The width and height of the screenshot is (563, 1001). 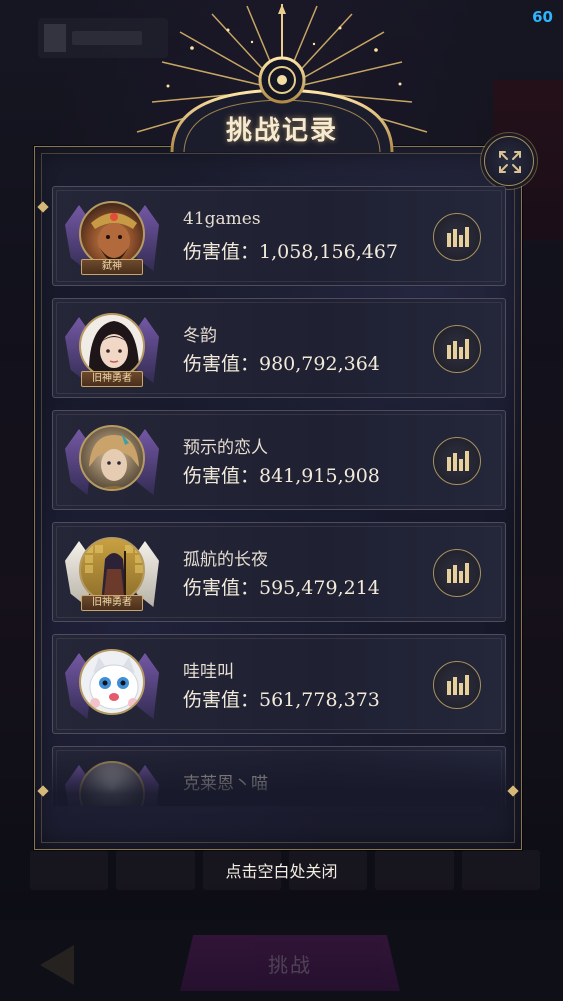 I want to click on damage-value: 伤害值：561,778,373, so click(x=281, y=700).